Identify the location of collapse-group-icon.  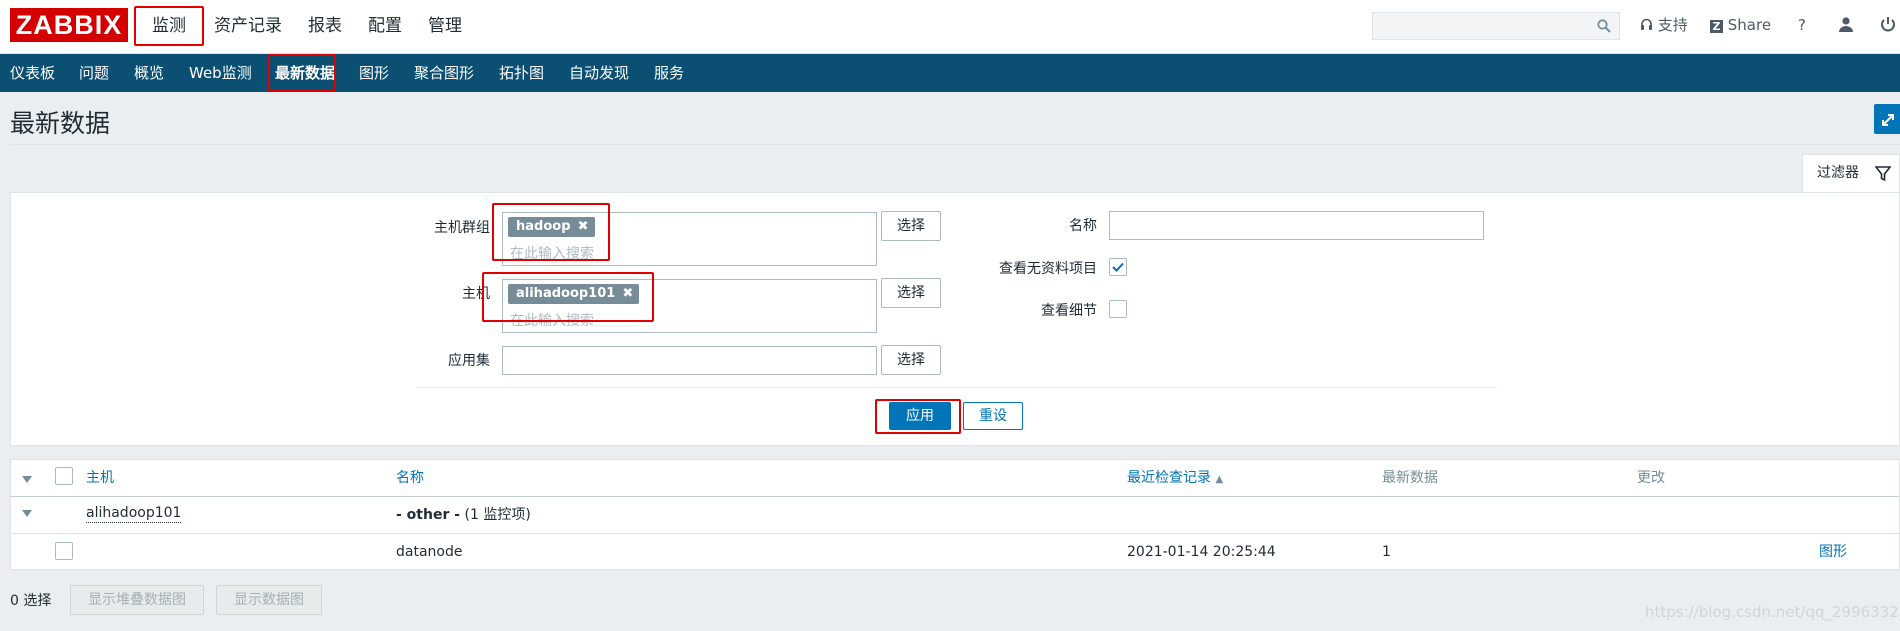
(27, 513).